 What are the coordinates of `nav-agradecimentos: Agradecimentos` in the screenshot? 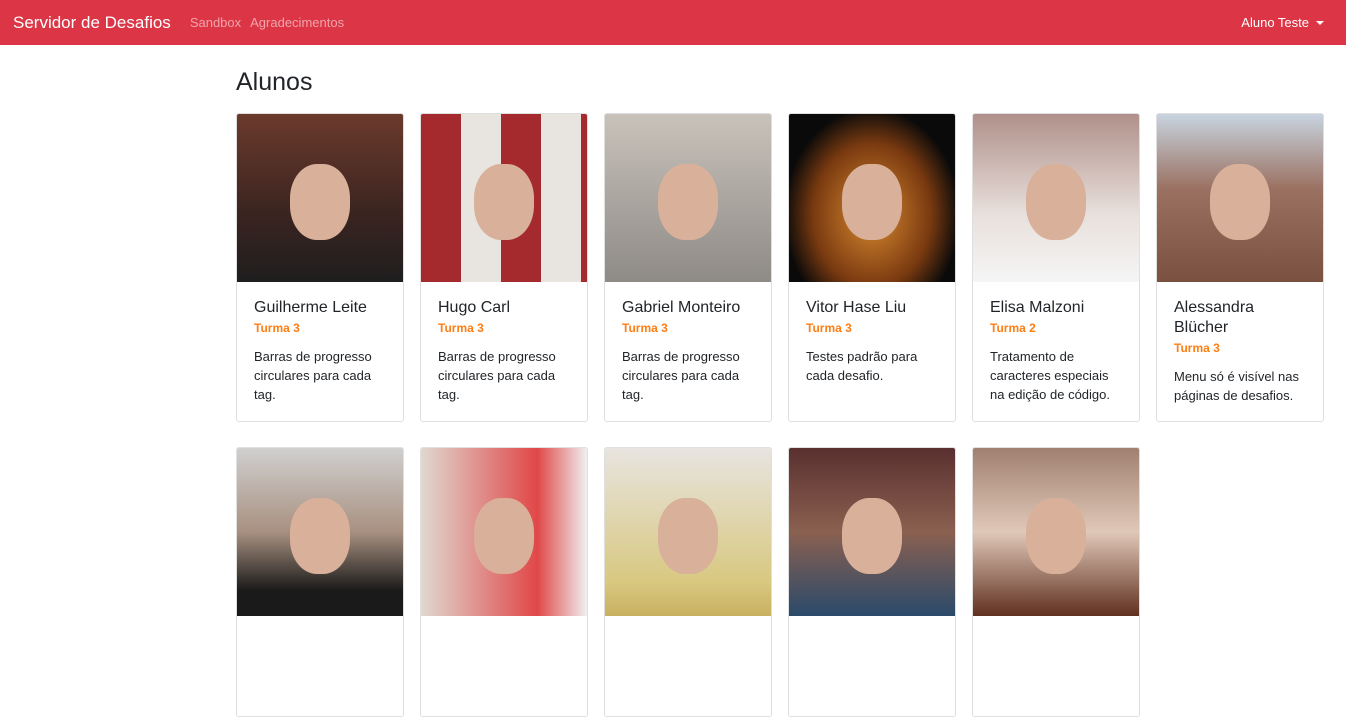 It's located at (297, 22).